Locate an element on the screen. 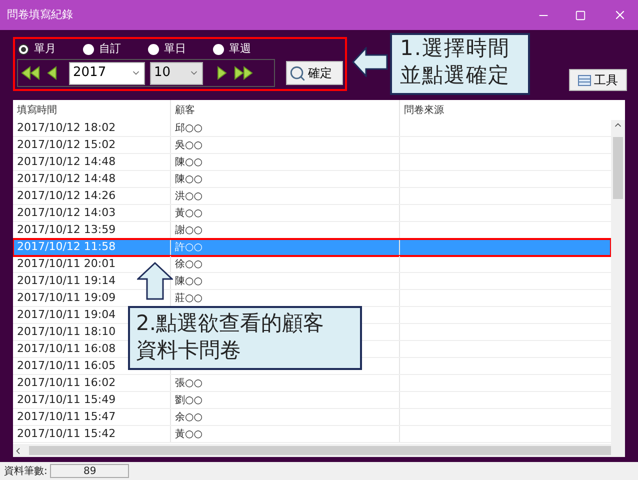  table-cell: 2017/10/11 15:49 is located at coordinates (92, 400).